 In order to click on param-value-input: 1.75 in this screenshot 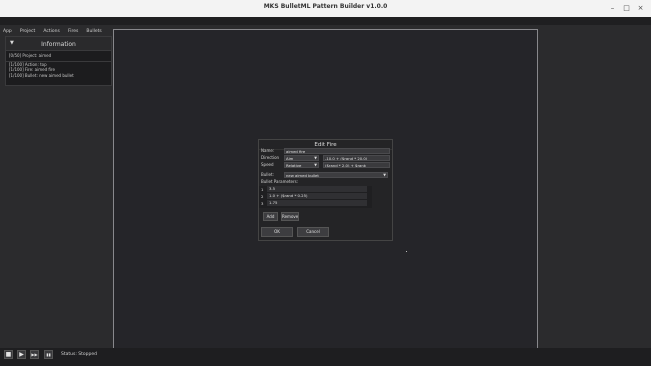, I will do `click(317, 203)`.